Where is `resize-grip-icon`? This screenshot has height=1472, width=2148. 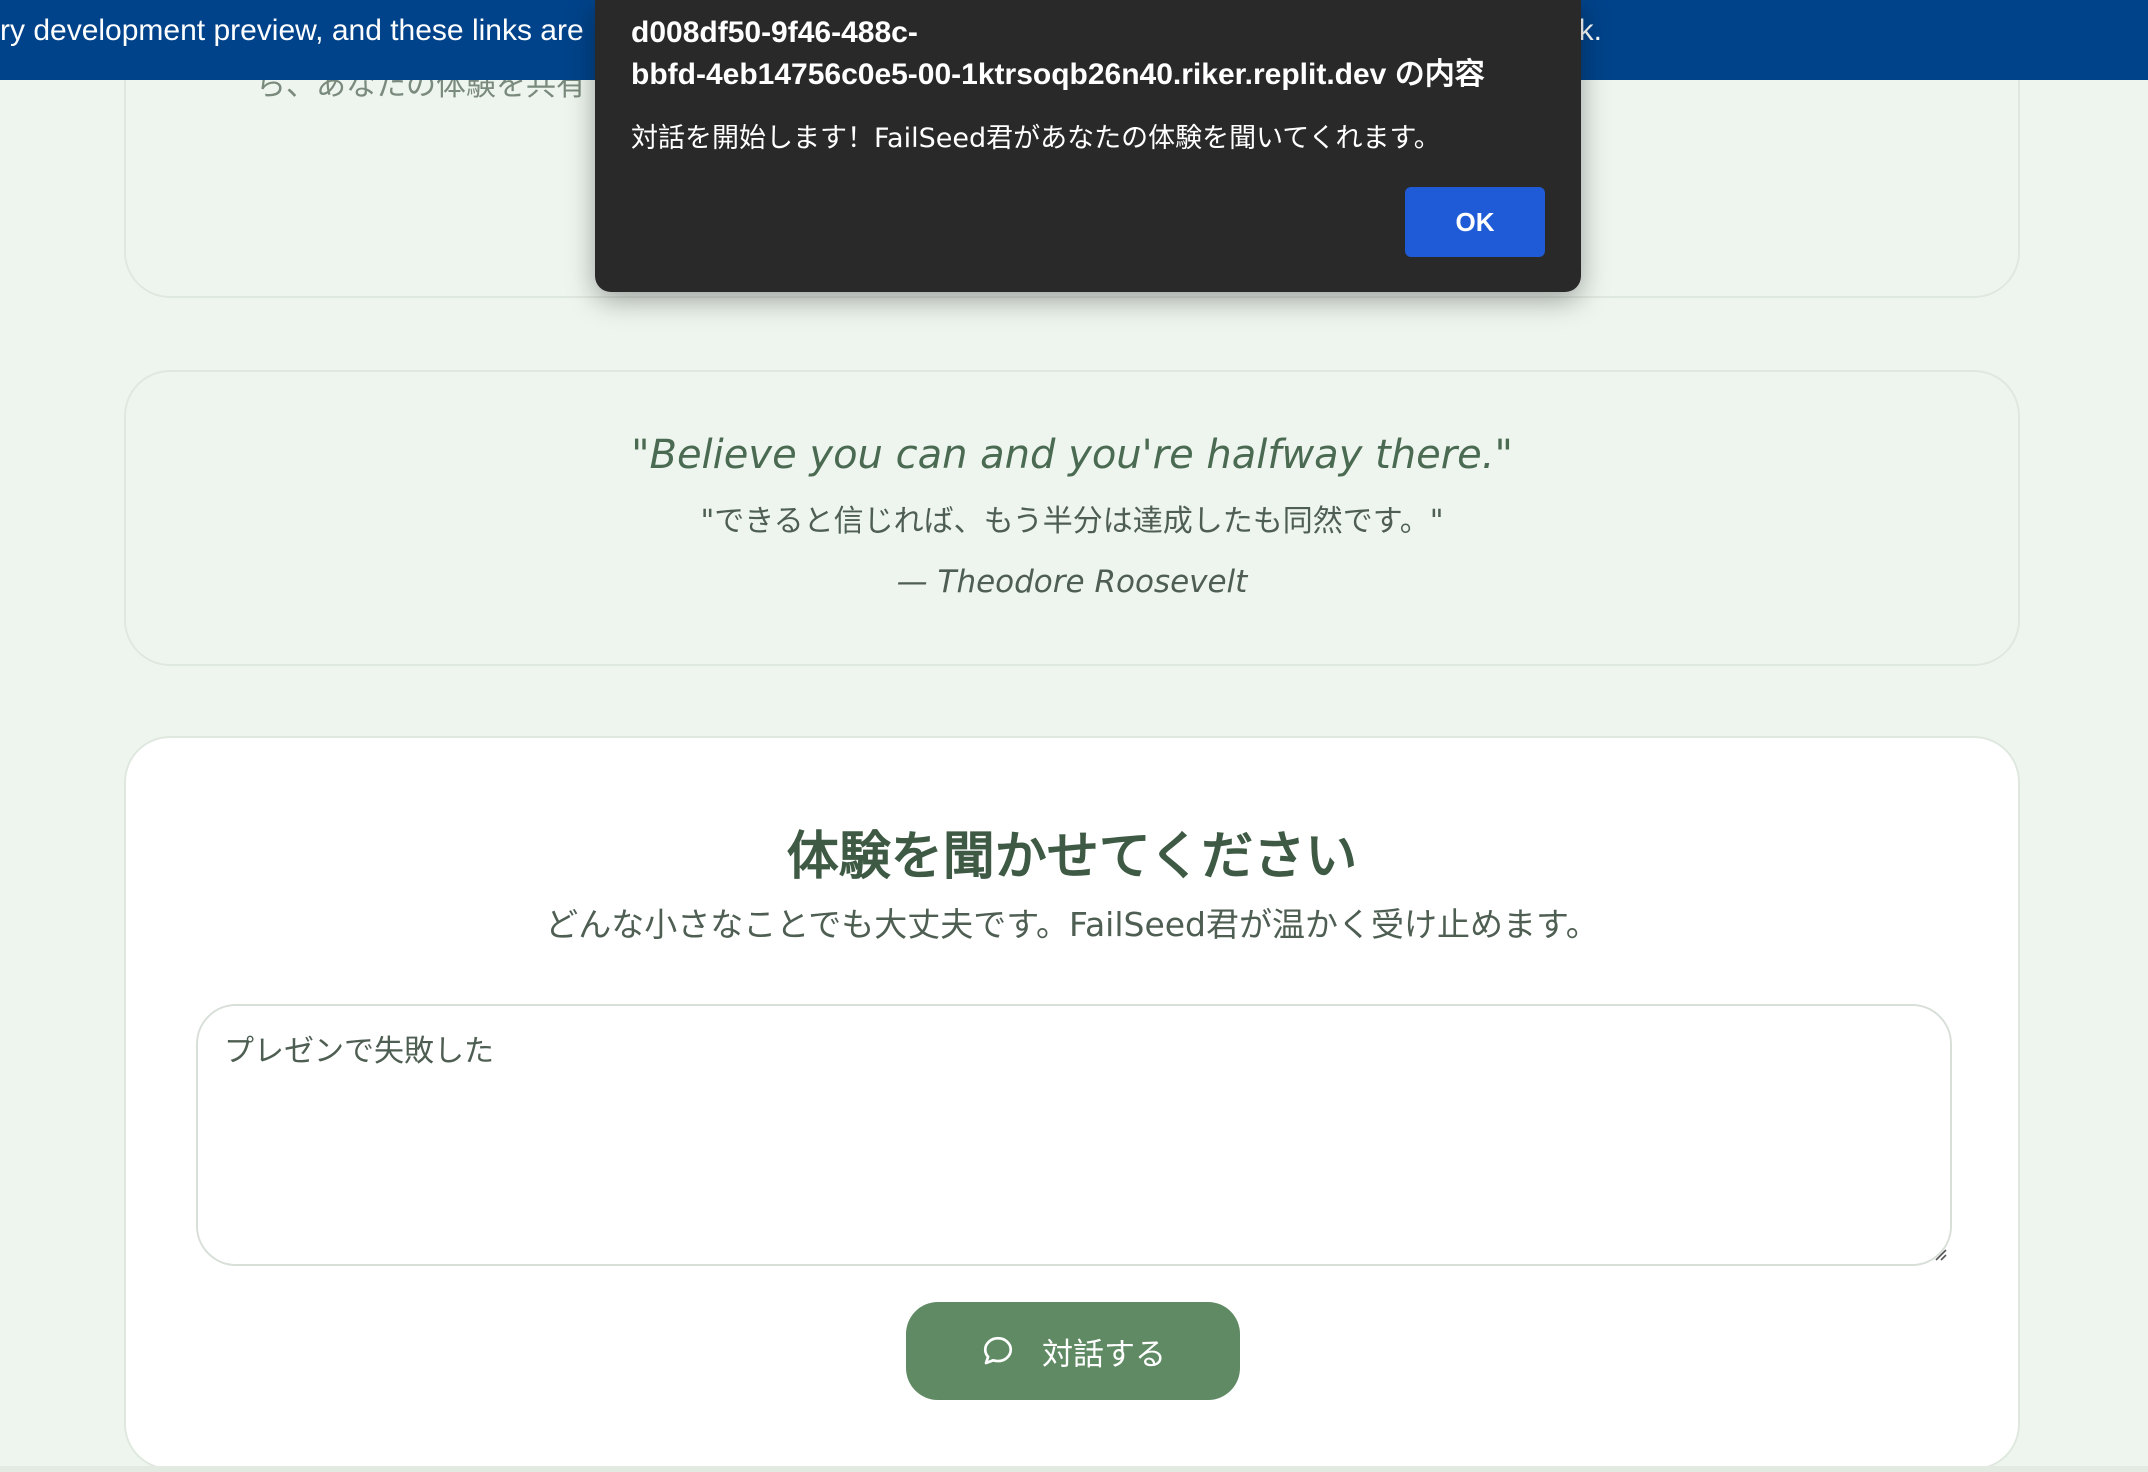
resize-grip-icon is located at coordinates (1940, 1254).